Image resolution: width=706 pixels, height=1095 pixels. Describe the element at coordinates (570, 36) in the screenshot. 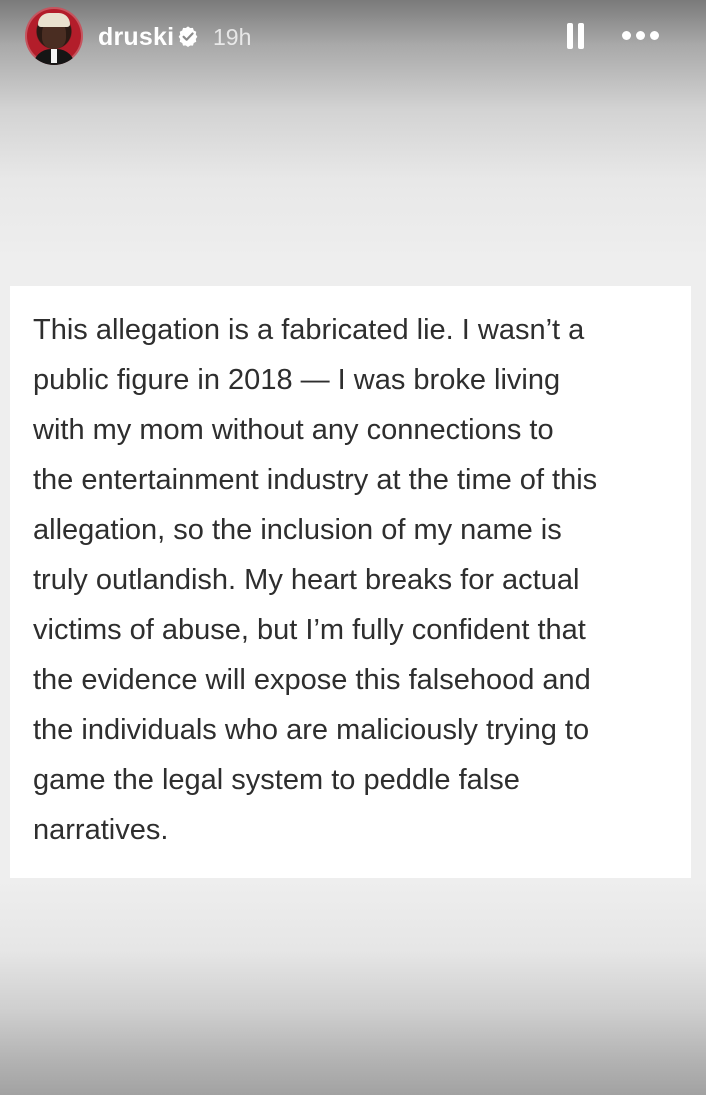

I see `pause-icon` at that location.